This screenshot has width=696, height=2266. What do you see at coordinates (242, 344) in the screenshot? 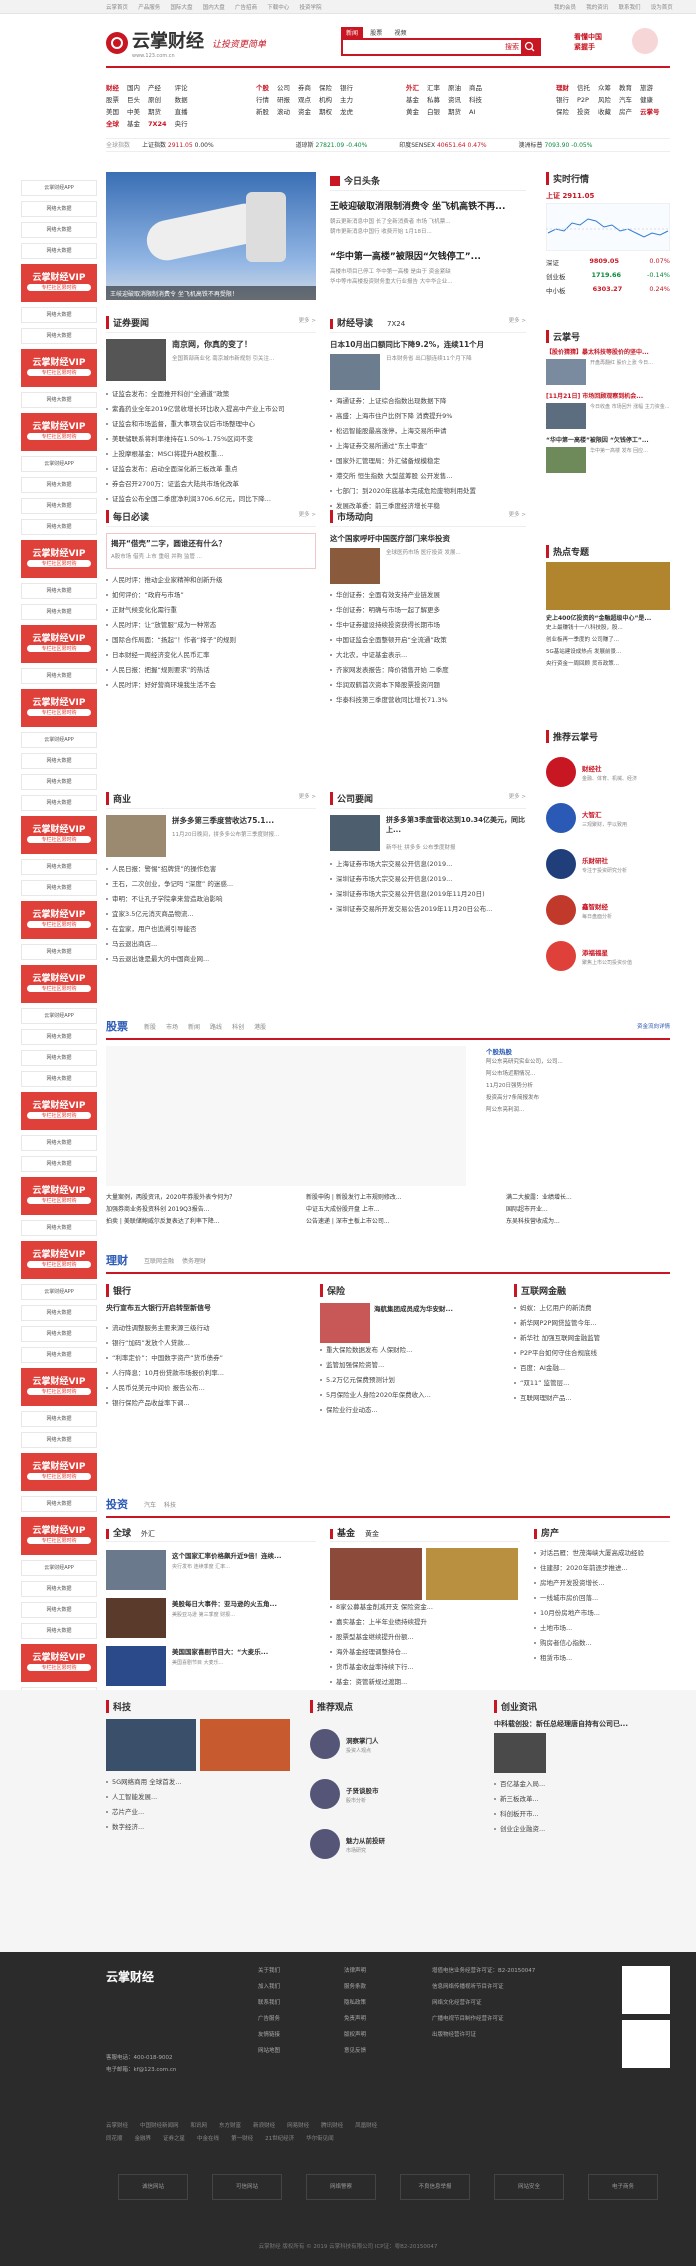
I see `feature-title: 南京网，你真的变了！` at bounding box center [242, 344].